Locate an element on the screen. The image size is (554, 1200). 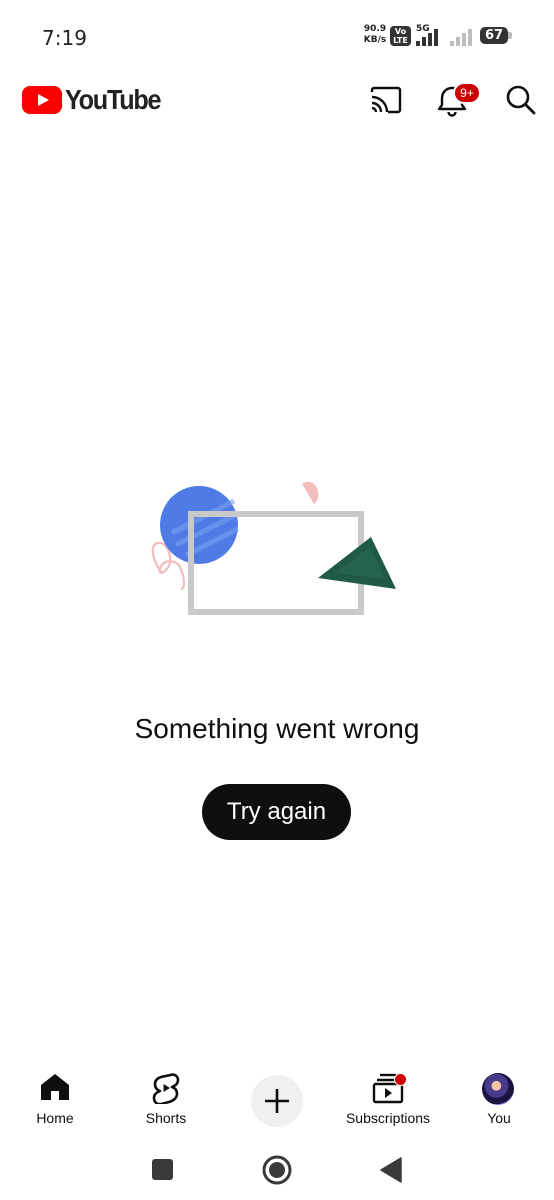
search-button is located at coordinates (520, 100).